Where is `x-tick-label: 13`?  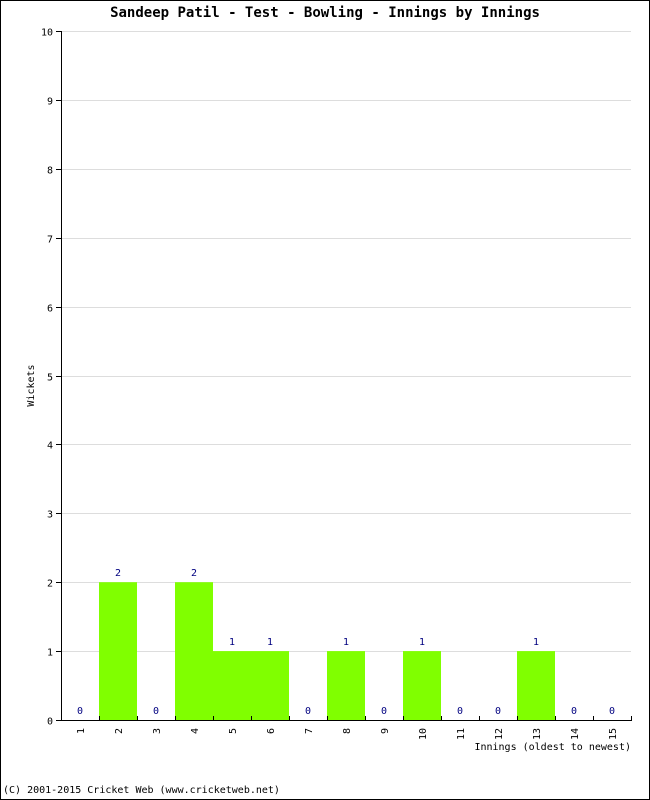
x-tick-label: 13 is located at coordinates (537, 734).